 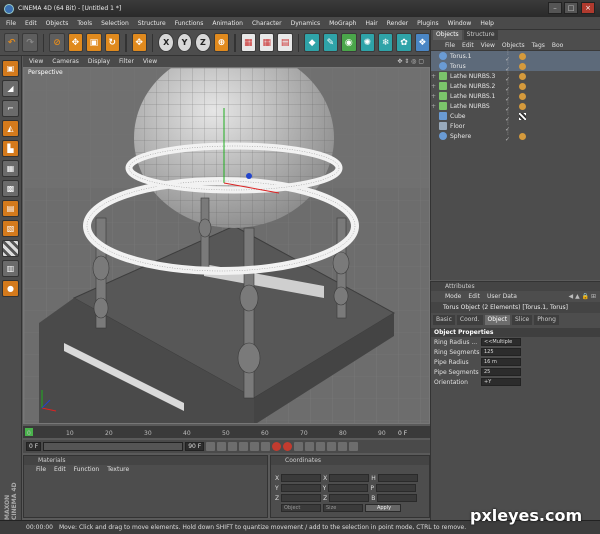 I want to click on size-x-field, so click(x=349, y=478).